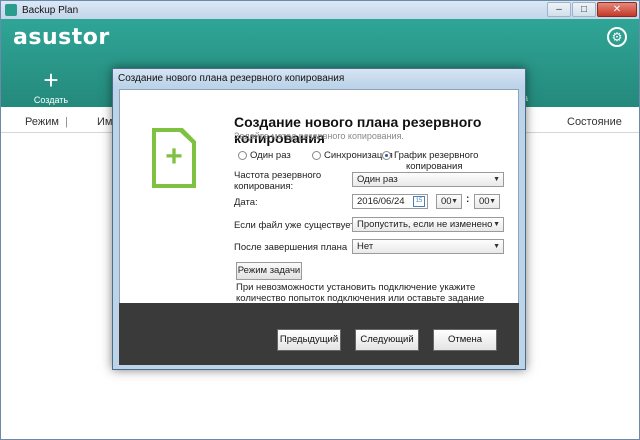  I want to click on create-button: + Создать, so click(51, 85).